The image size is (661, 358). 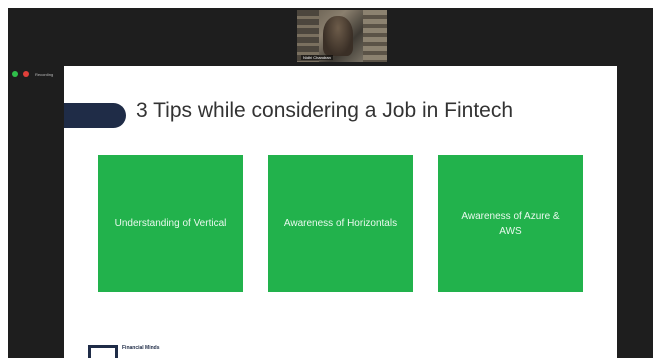 I want to click on meeting-status-indicators: Recording, so click(x=32, y=74).